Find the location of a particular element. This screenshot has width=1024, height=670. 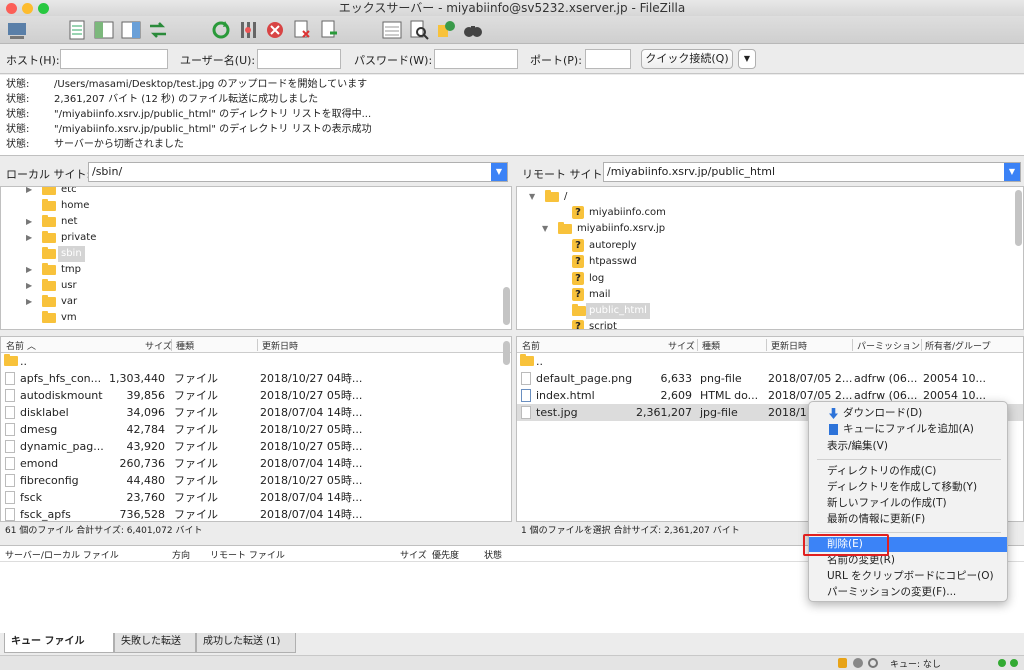

tree-item: home is located at coordinates (246, 206).